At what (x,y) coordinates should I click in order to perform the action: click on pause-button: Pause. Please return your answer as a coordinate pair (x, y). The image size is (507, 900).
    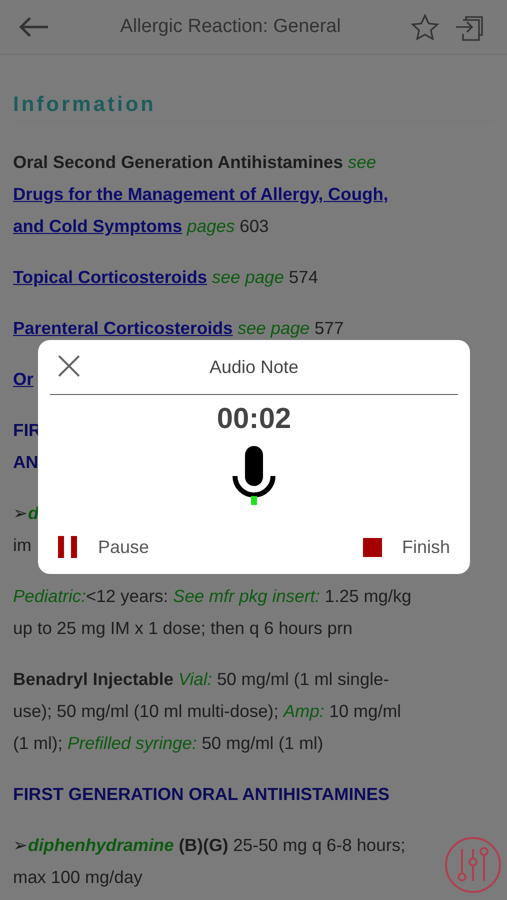
    Looking at the image, I should click on (104, 547).